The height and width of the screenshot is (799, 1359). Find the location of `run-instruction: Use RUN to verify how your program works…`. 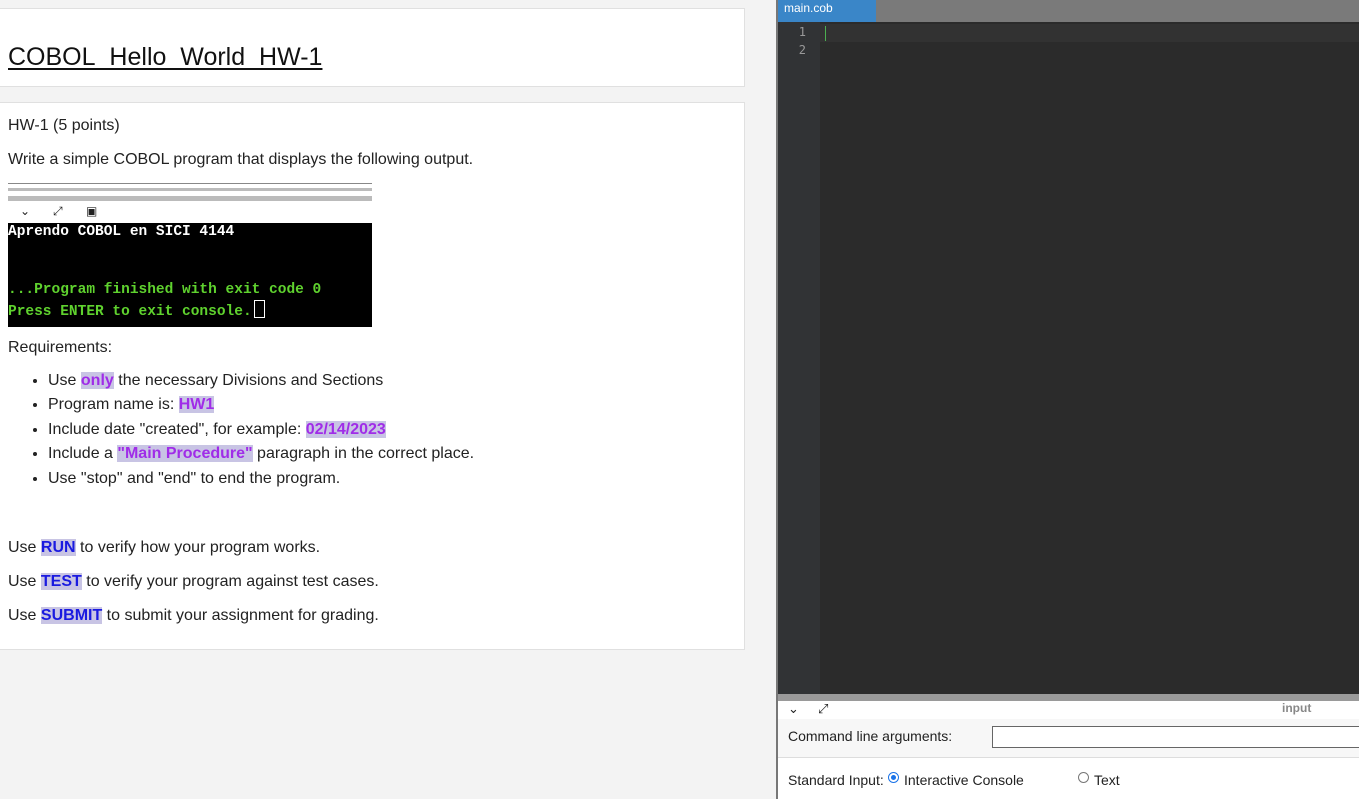

run-instruction: Use RUN to verify how your program works… is located at coordinates (164, 547).